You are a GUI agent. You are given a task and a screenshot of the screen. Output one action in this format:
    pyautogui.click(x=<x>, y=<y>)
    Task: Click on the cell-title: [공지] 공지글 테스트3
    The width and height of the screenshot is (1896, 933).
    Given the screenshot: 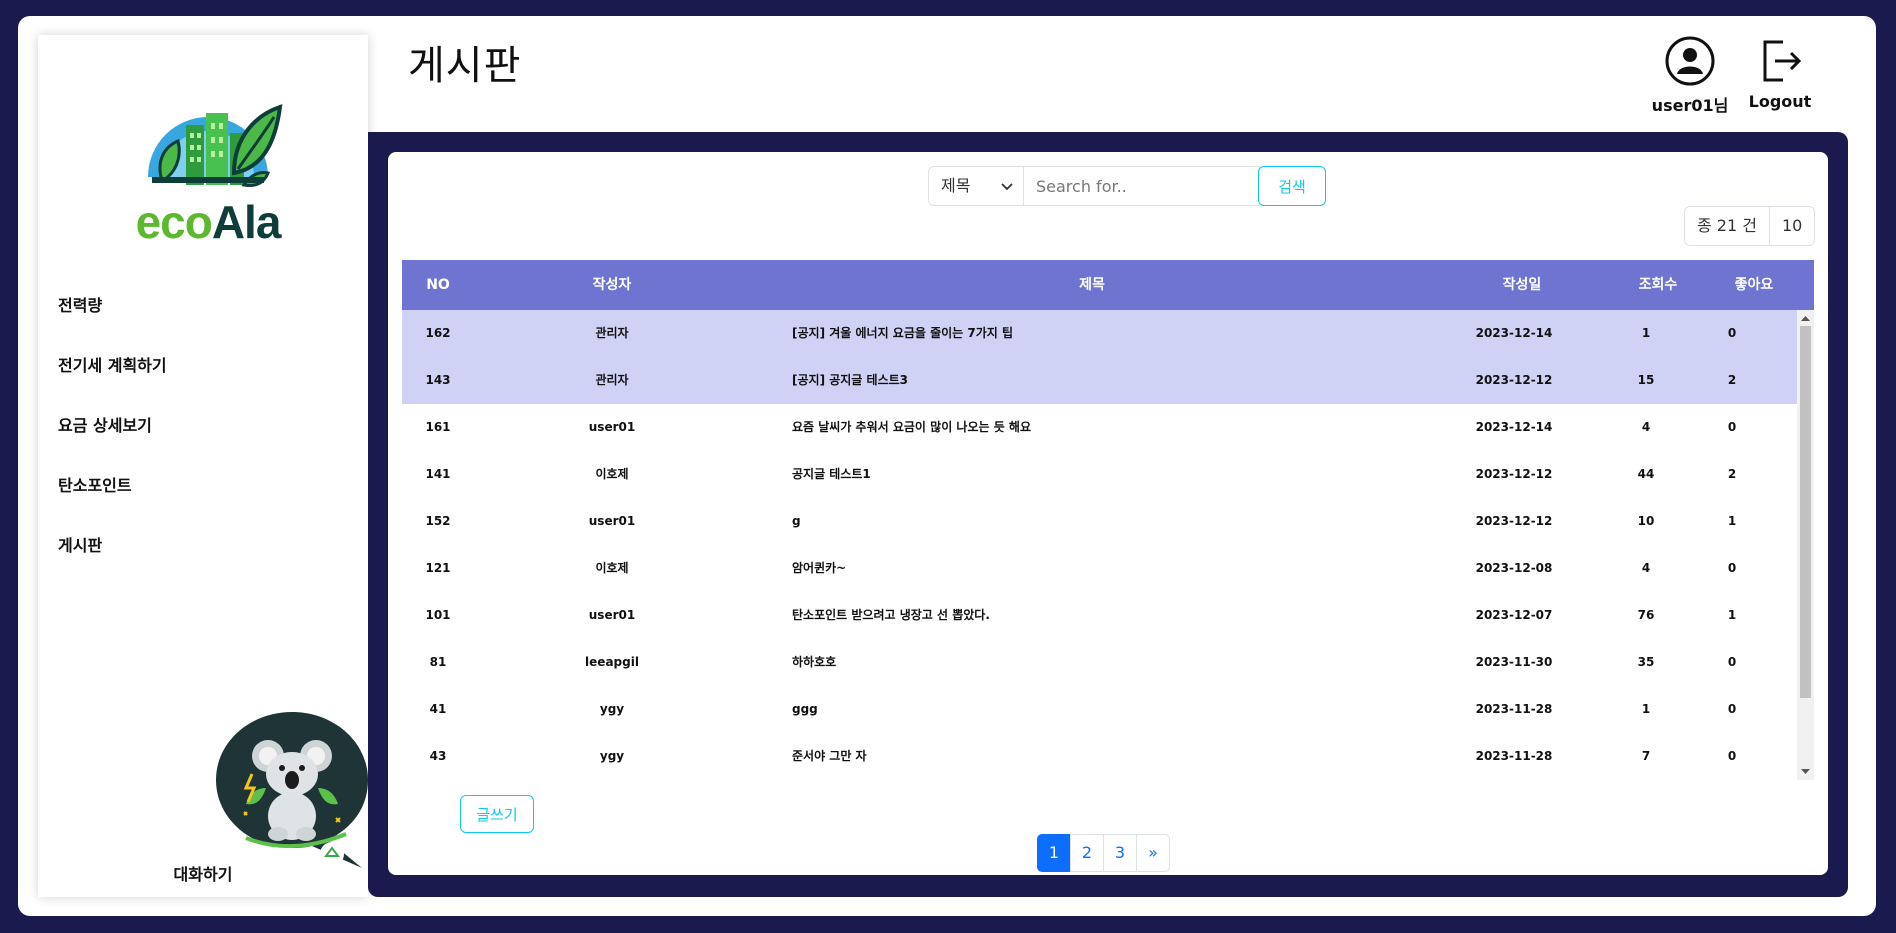 What is the action you would take?
    pyautogui.click(x=1092, y=380)
    